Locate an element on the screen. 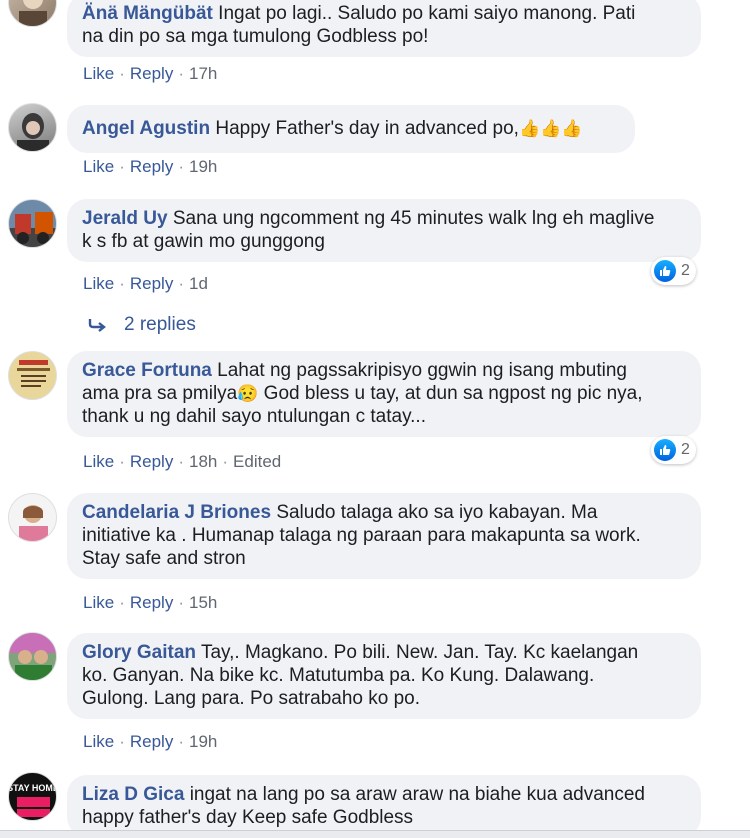 This screenshot has height=838, width=750. comment-author: Grace Fortuna is located at coordinates (147, 370).